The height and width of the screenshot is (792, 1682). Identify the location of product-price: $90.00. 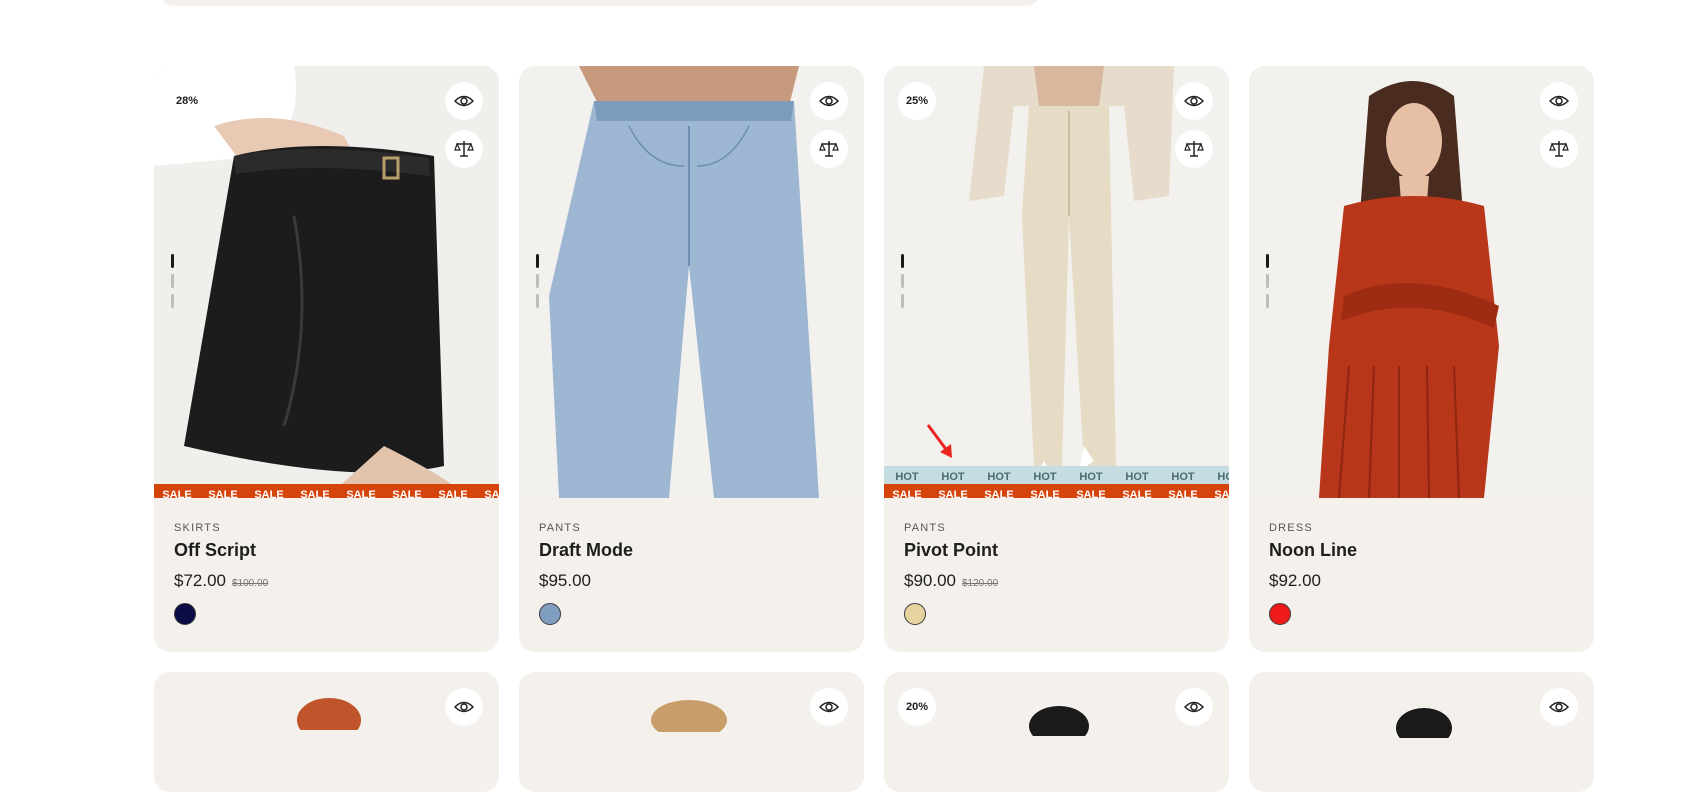
(930, 580).